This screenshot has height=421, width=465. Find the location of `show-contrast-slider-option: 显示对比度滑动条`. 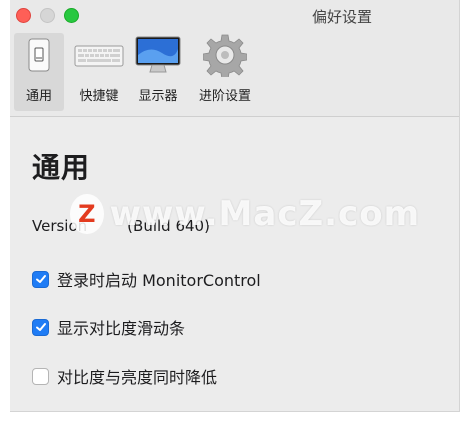

show-contrast-slider-option: 显示对比度滑动条 is located at coordinates (108, 327).